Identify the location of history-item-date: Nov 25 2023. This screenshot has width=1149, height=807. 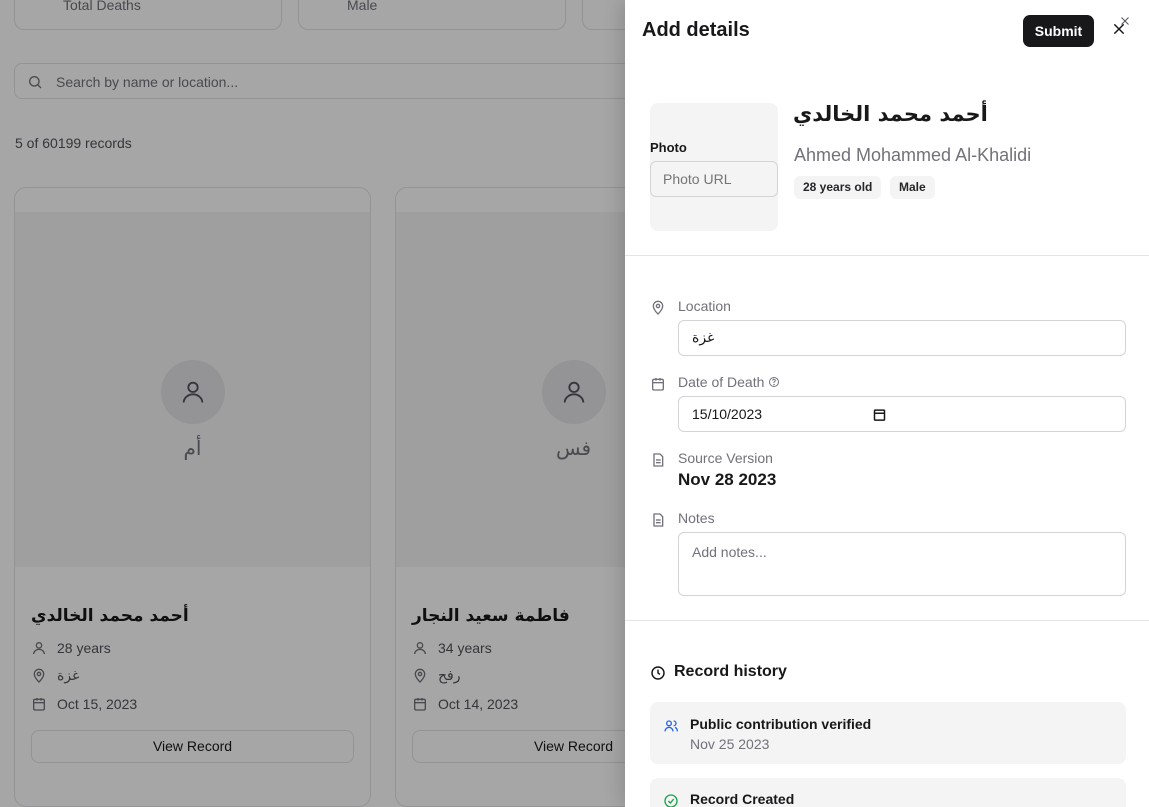
(730, 744).